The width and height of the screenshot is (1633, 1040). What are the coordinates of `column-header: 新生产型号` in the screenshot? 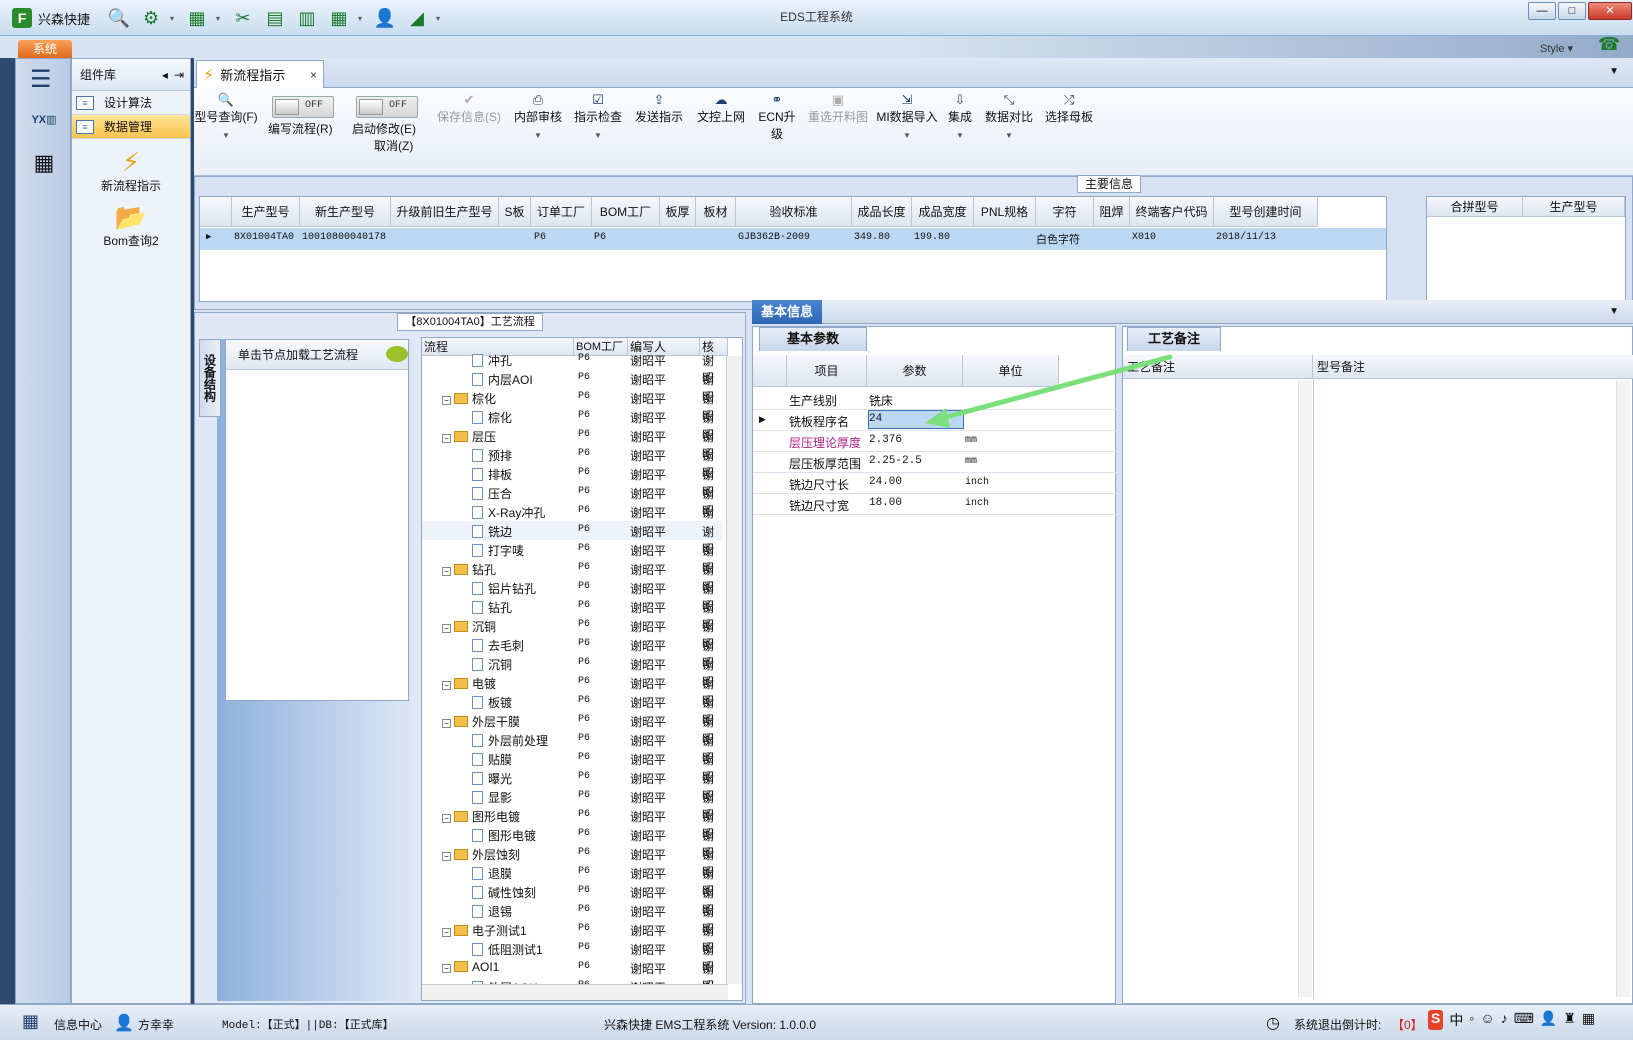 It's located at (345, 212).